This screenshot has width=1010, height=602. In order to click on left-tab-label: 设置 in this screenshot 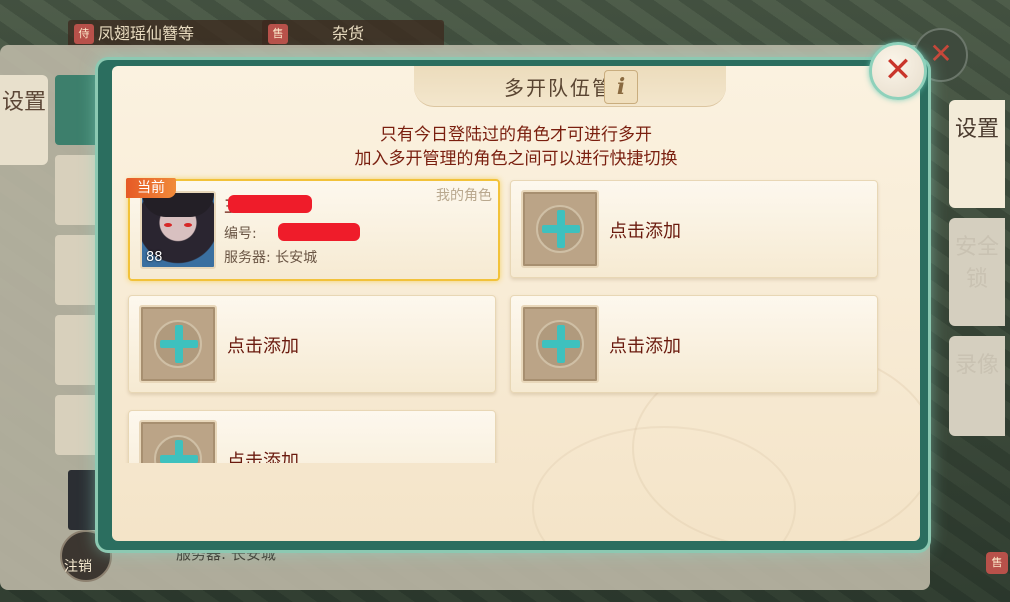, I will do `click(23, 102)`.